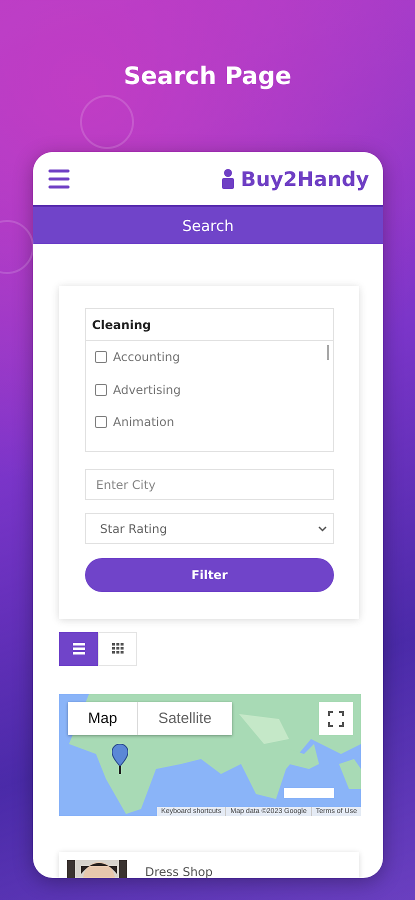  Describe the element at coordinates (59, 179) in the screenshot. I see `menu-icon` at that location.